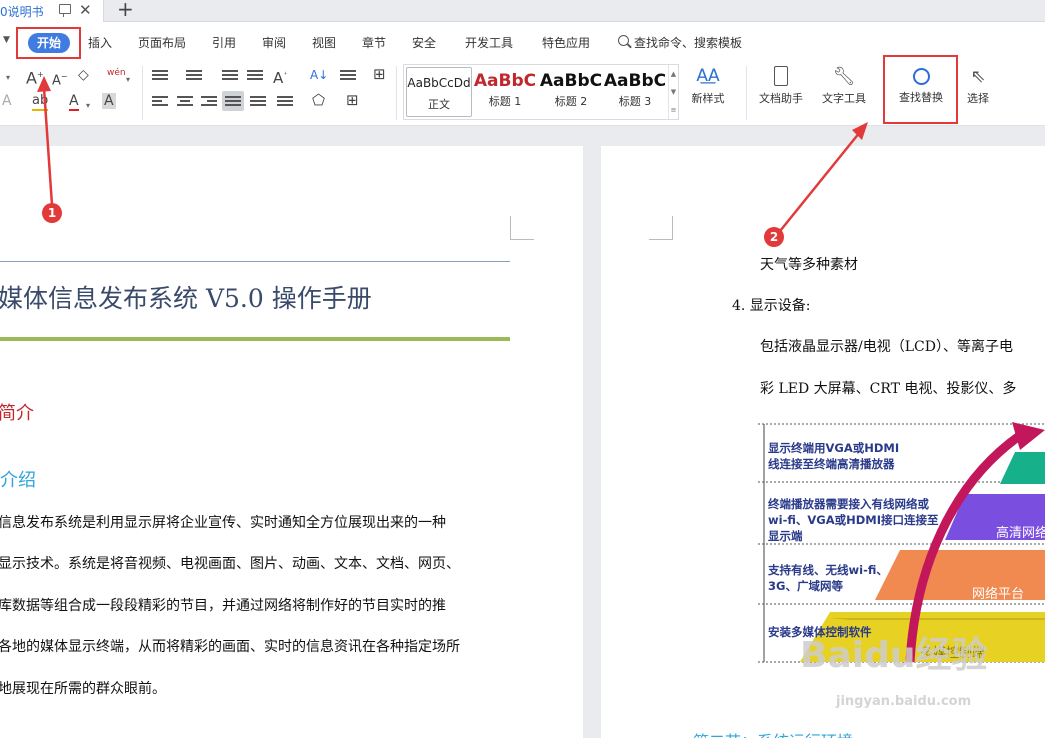  Describe the element at coordinates (209, 102) in the screenshot. I see `align-right-icon` at that location.